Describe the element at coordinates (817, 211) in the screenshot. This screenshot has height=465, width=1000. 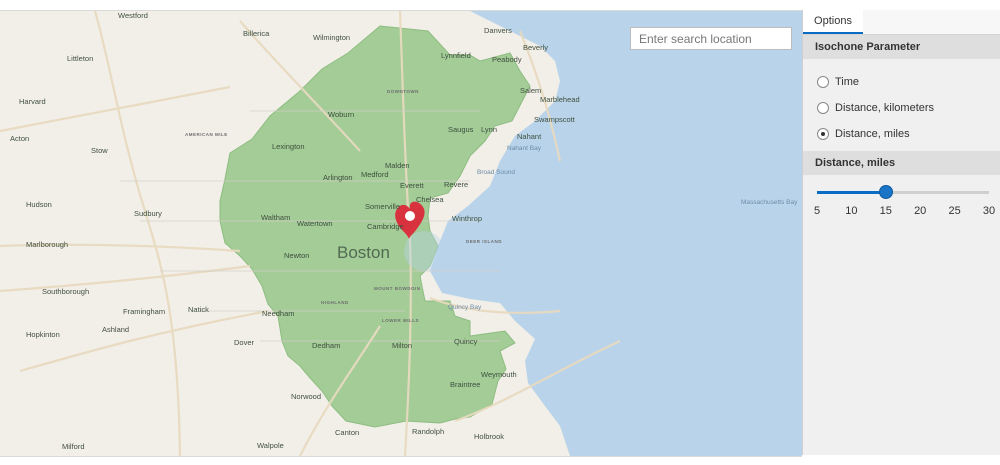
I see `slider-tick: 5` at that location.